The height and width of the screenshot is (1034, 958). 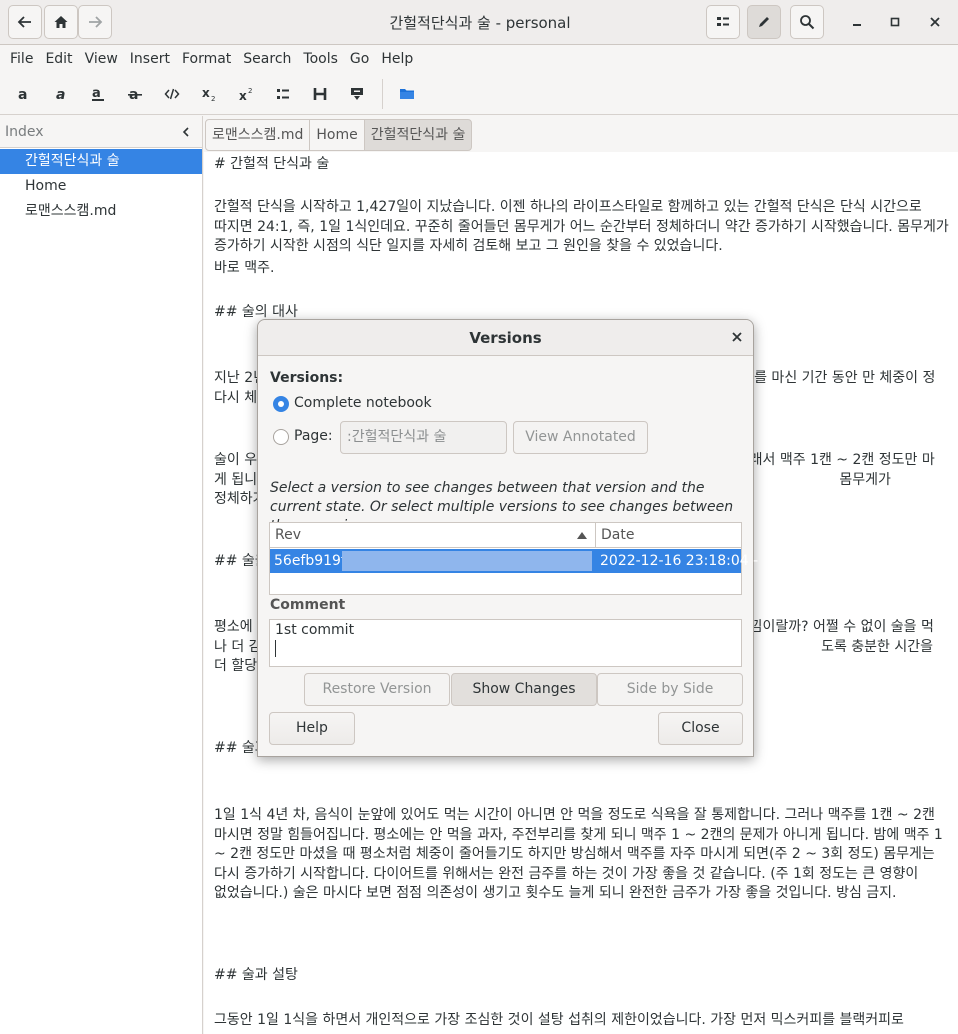 I want to click on maximize-icon, so click(x=895, y=22).